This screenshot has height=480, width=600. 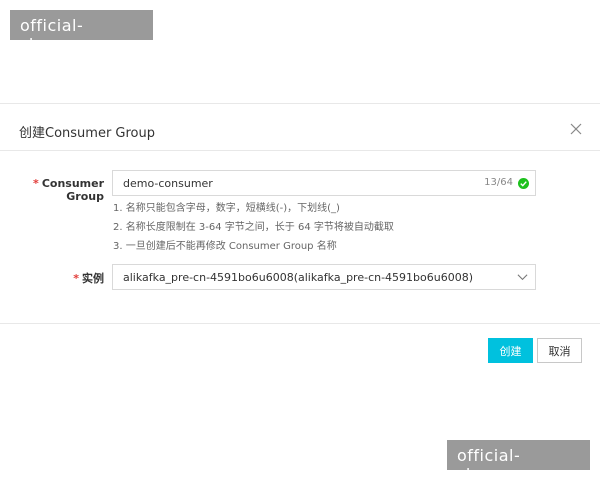 I want to click on consumer-group-value: demo-consumer, so click(x=168, y=183).